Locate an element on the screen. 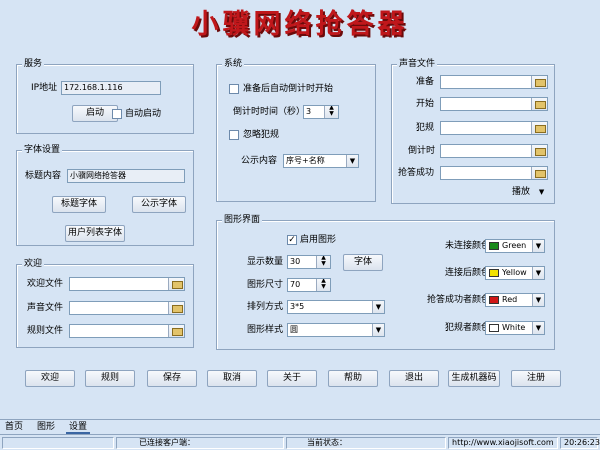 This screenshot has width=600, height=450. graphics-font-button: 字体 is located at coordinates (363, 262).